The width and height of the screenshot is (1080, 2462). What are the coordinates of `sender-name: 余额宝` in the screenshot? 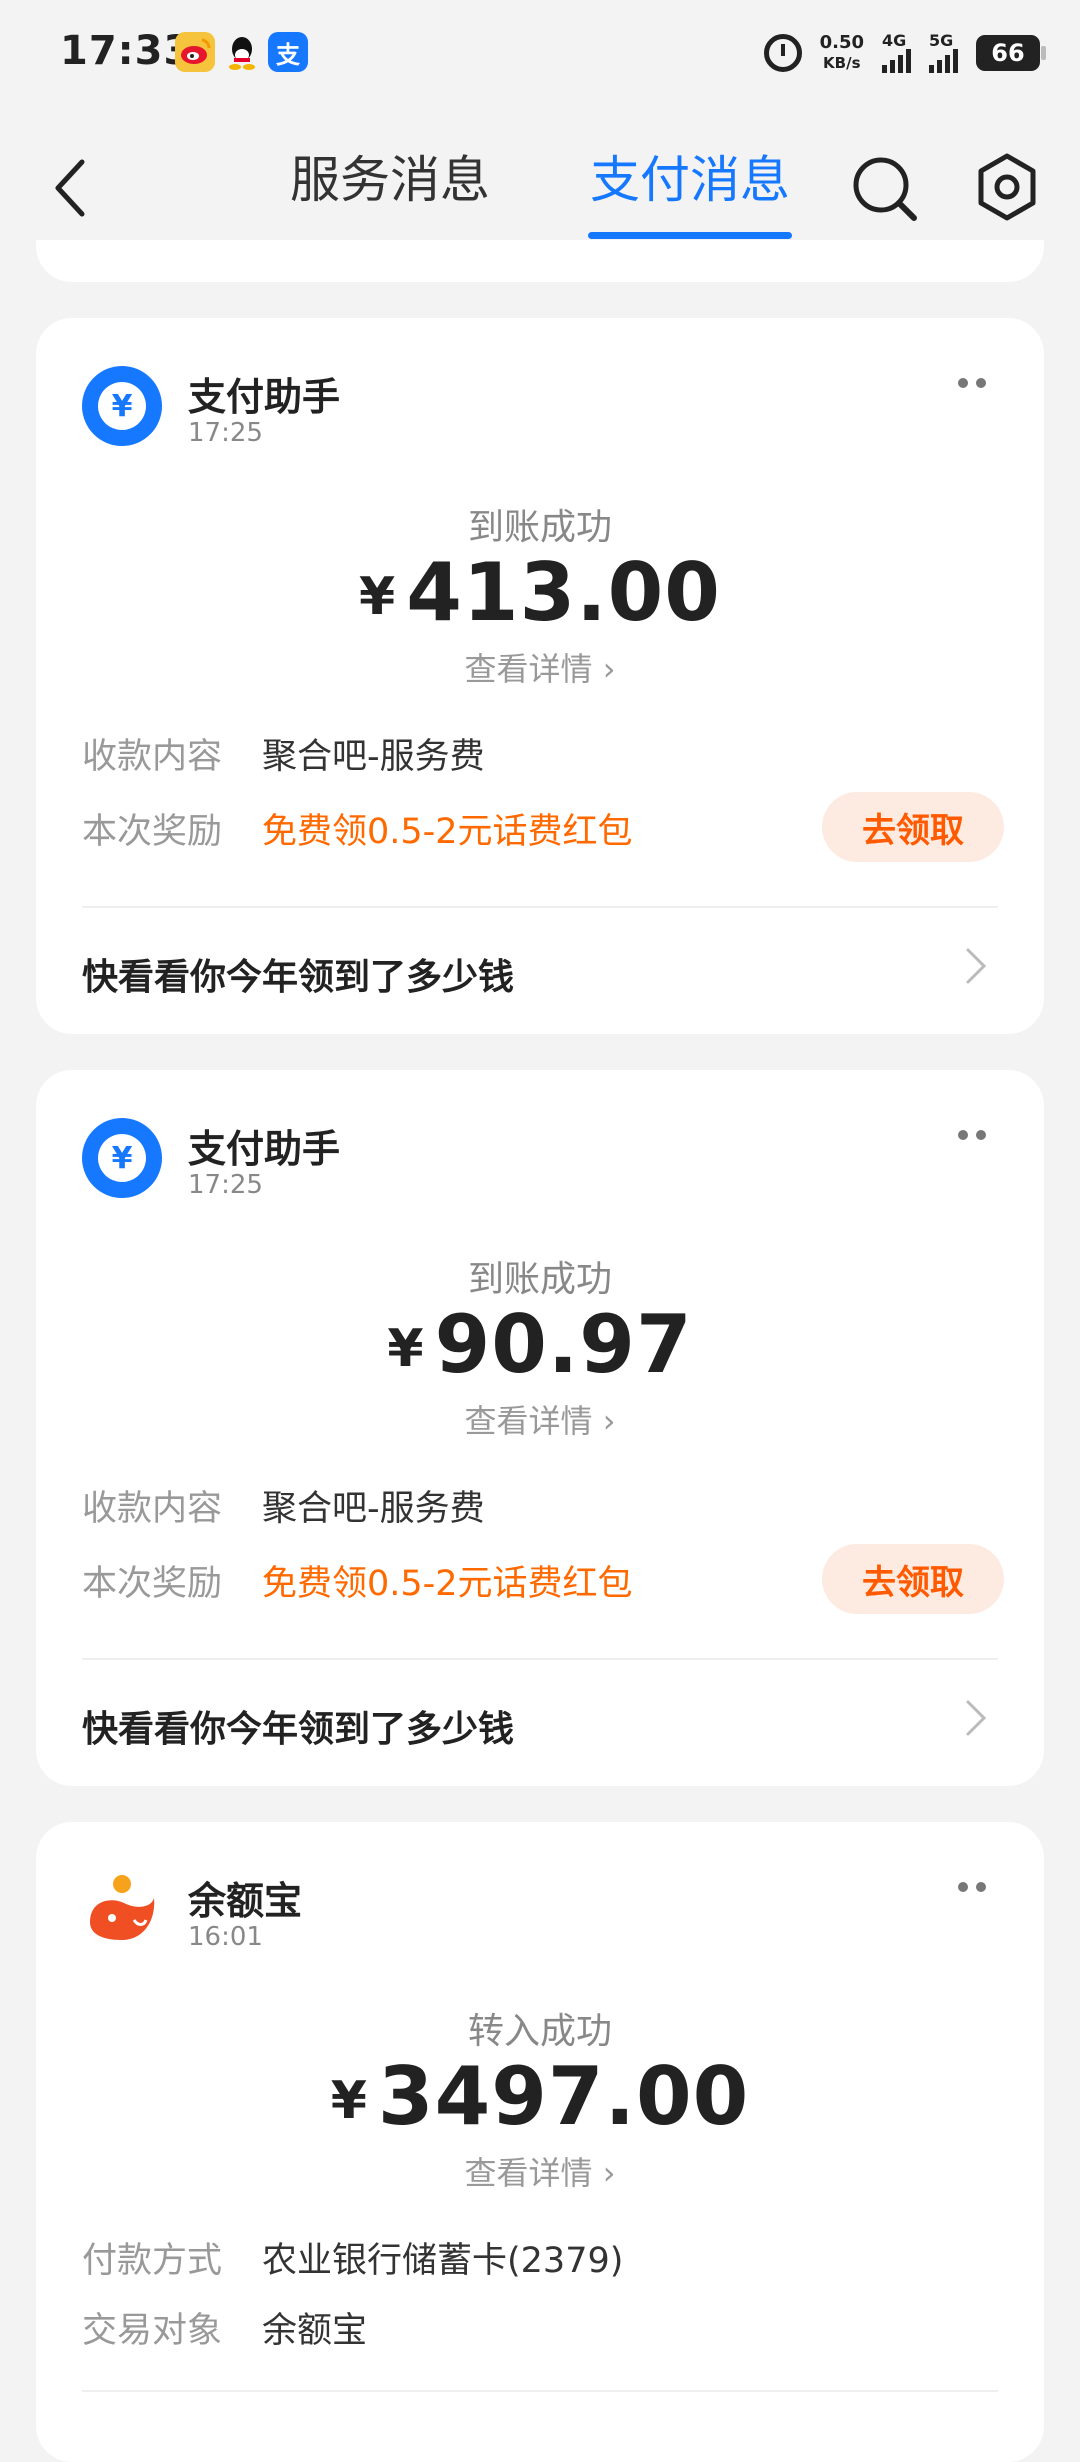 It's located at (245, 1901).